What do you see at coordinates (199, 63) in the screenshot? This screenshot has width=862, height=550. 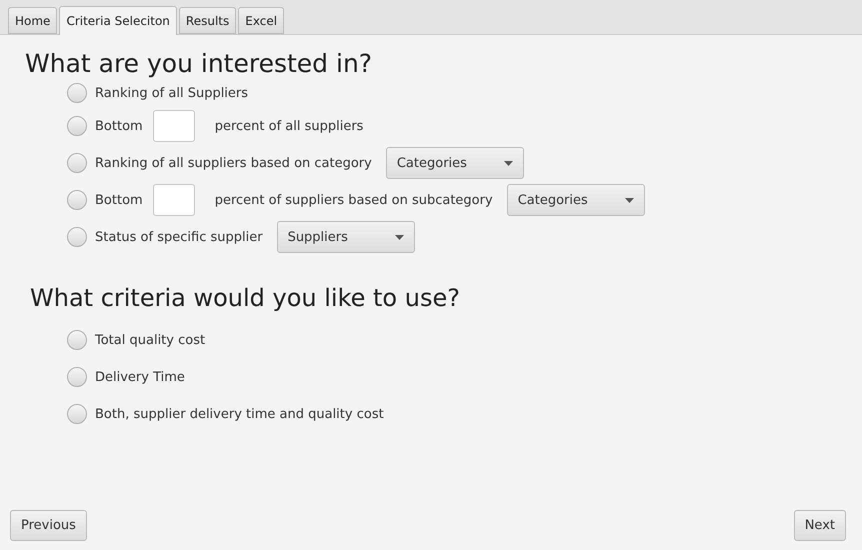 I see `section-heading: What are you interested in?` at bounding box center [199, 63].